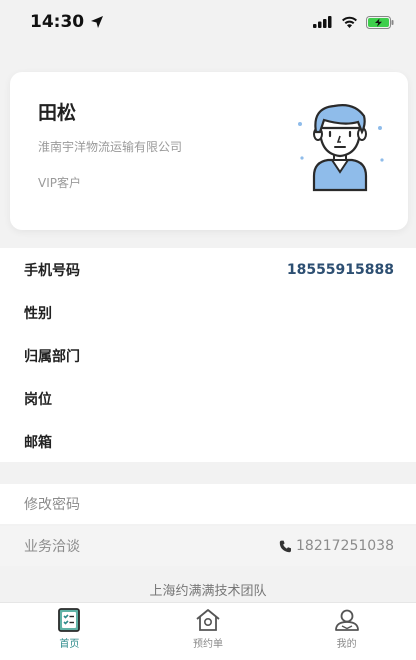 This screenshot has height=660, width=416. I want to click on status-time: 14:30, so click(57, 22).